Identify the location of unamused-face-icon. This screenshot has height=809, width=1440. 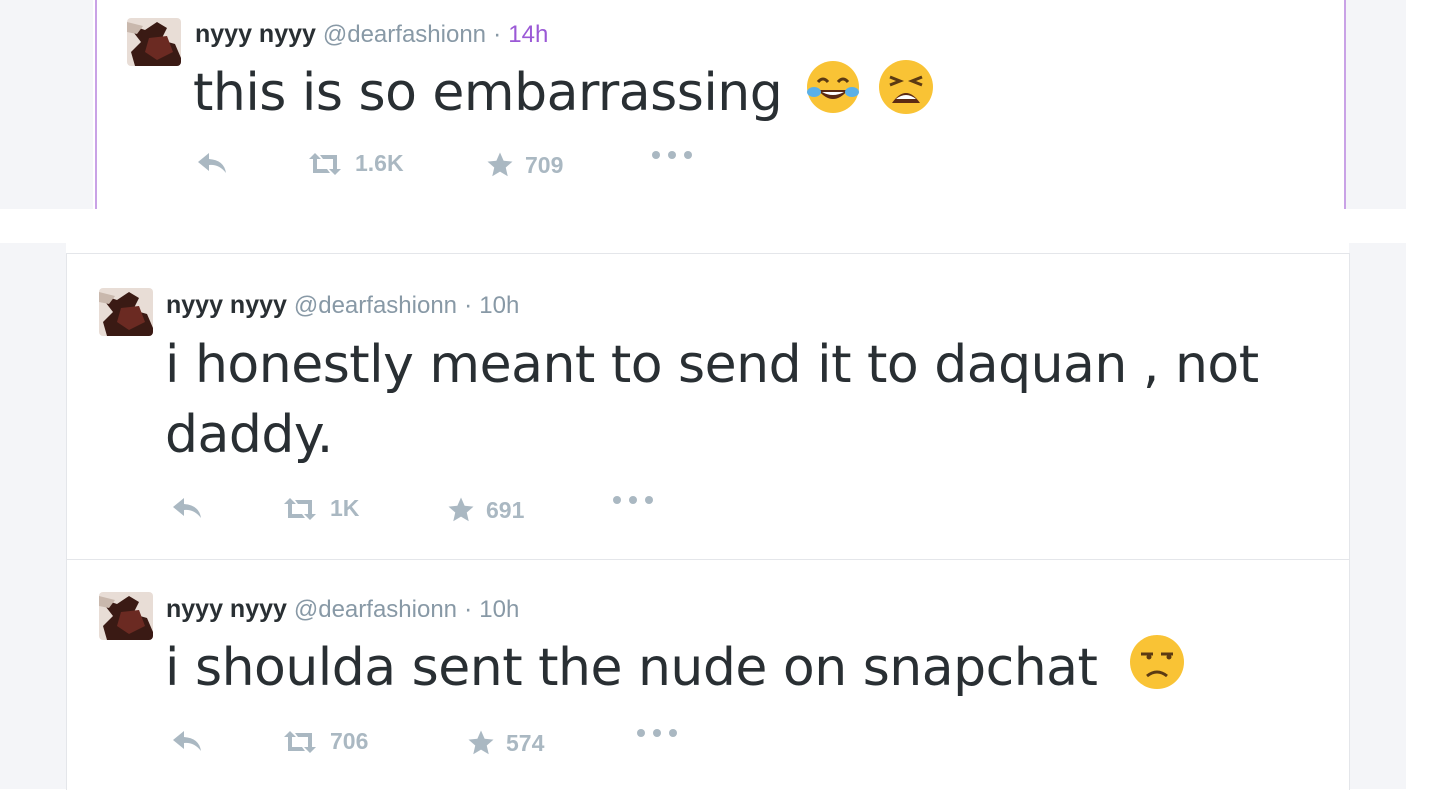
(1157, 671).